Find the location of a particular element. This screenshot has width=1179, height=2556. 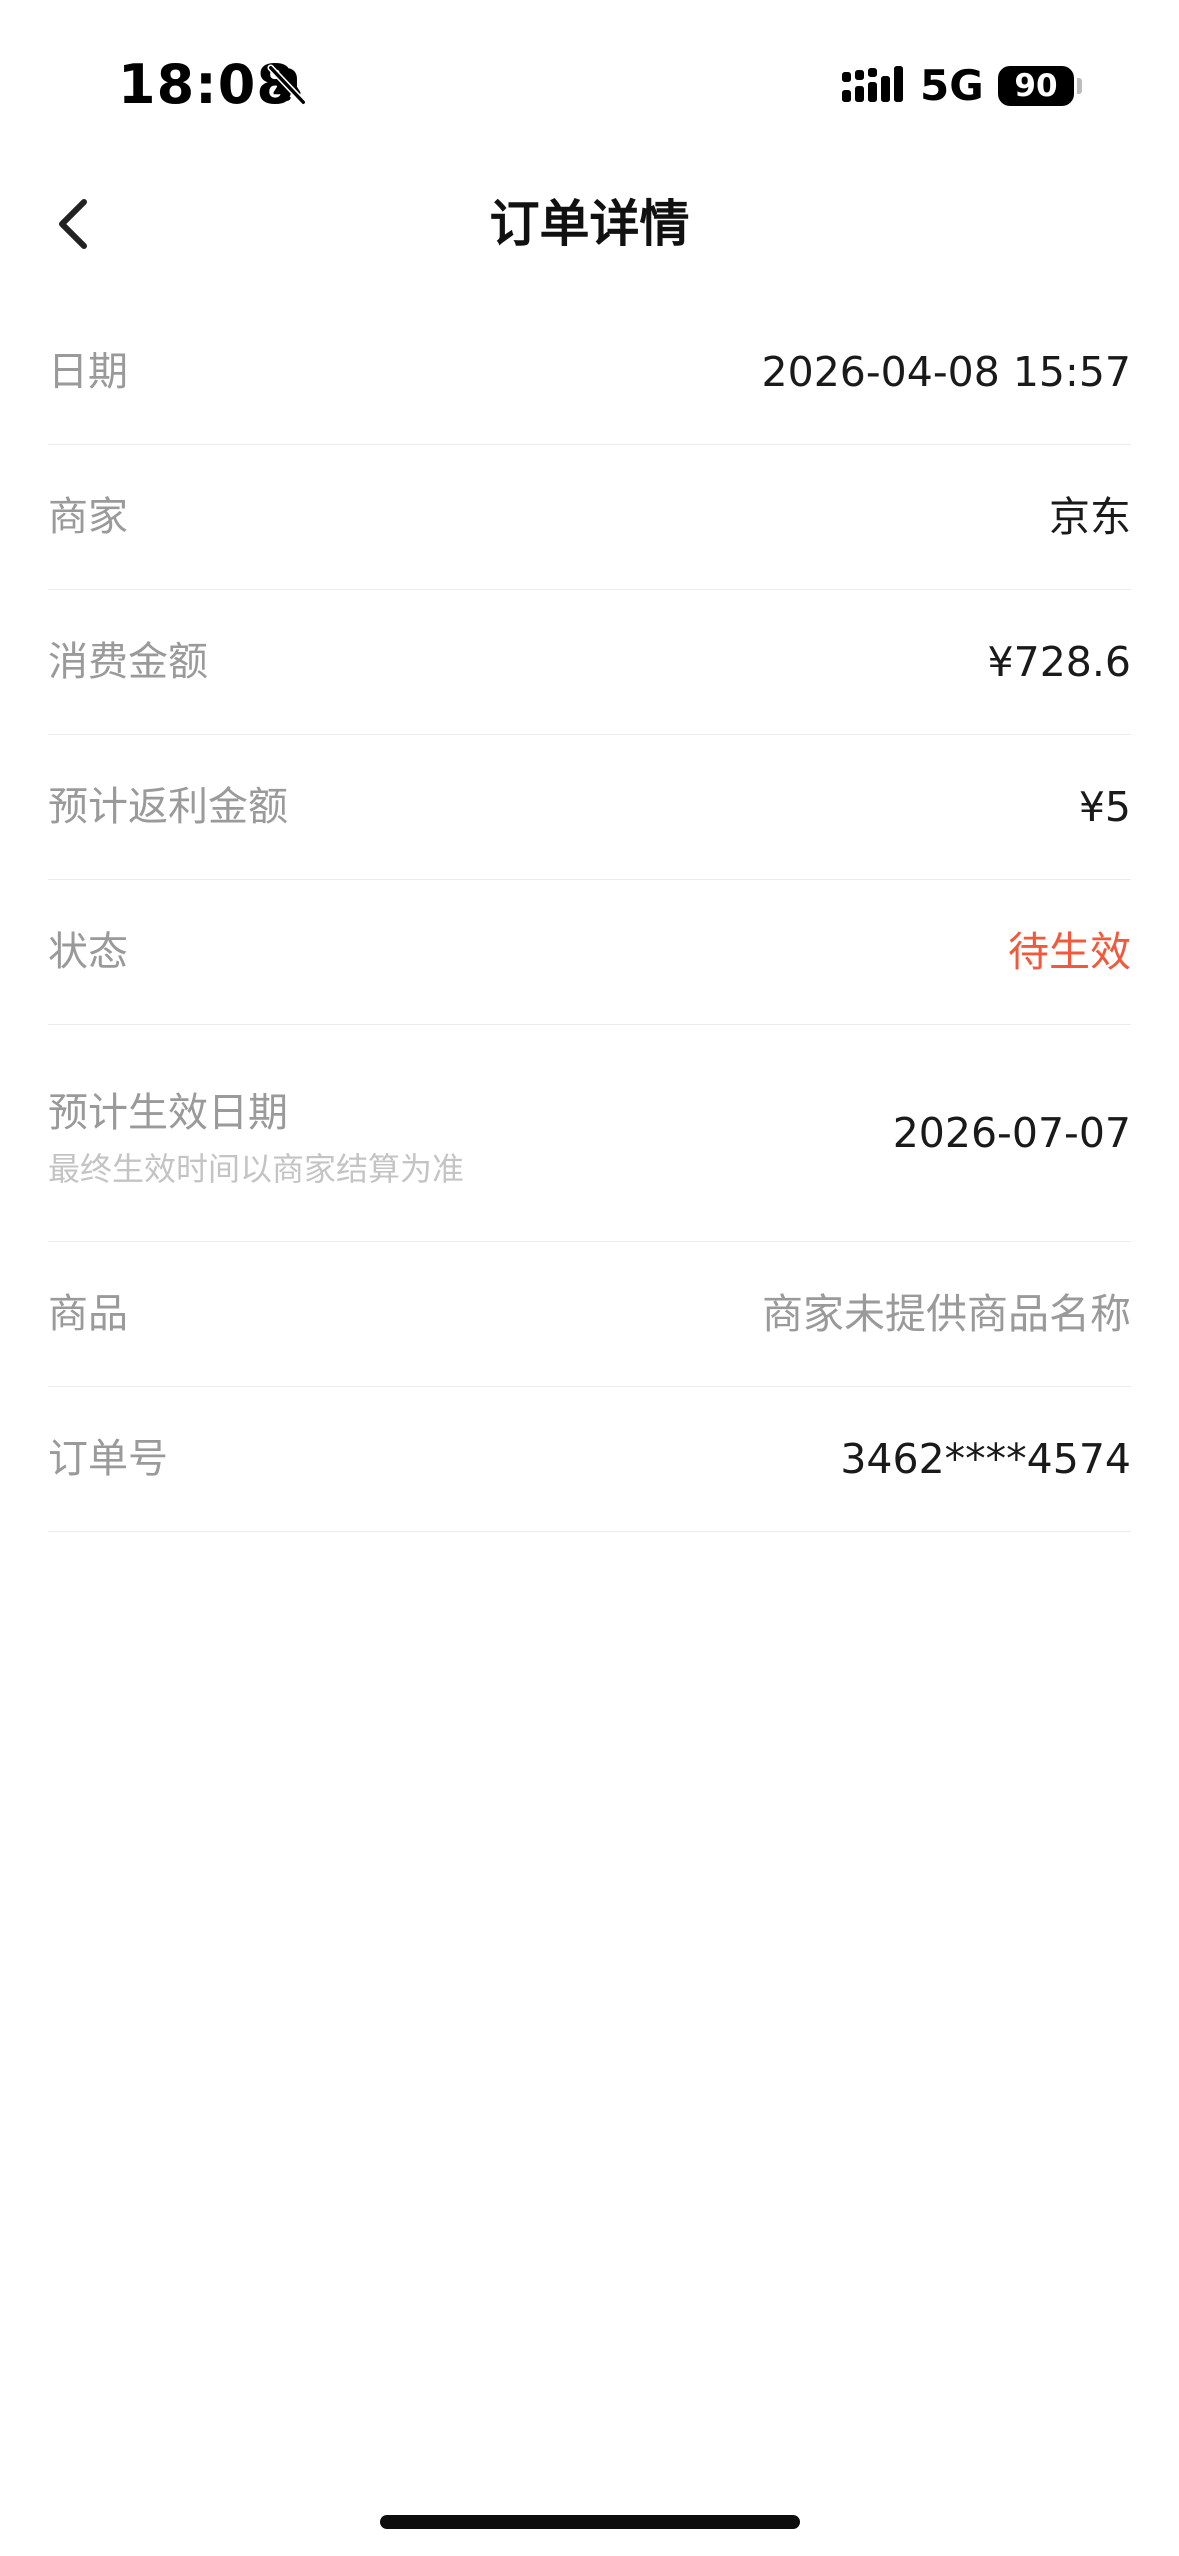

effective-date-label: 预计生效日期 is located at coordinates (168, 1113).